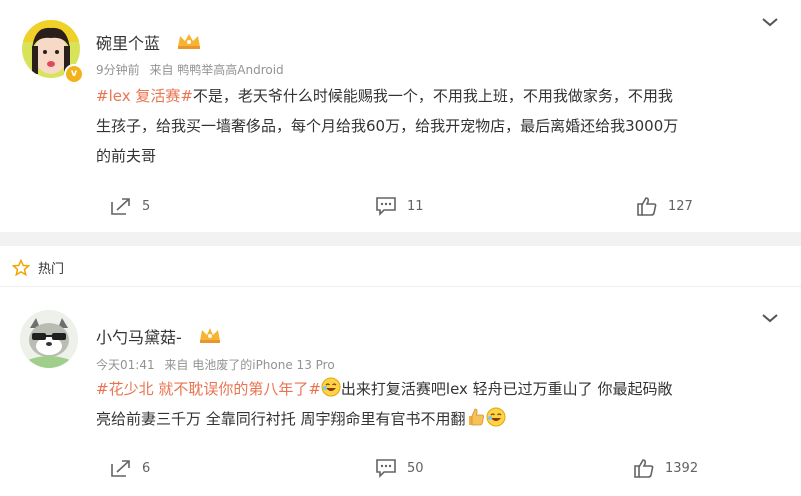  I want to click on comment-count: 11, so click(415, 206).